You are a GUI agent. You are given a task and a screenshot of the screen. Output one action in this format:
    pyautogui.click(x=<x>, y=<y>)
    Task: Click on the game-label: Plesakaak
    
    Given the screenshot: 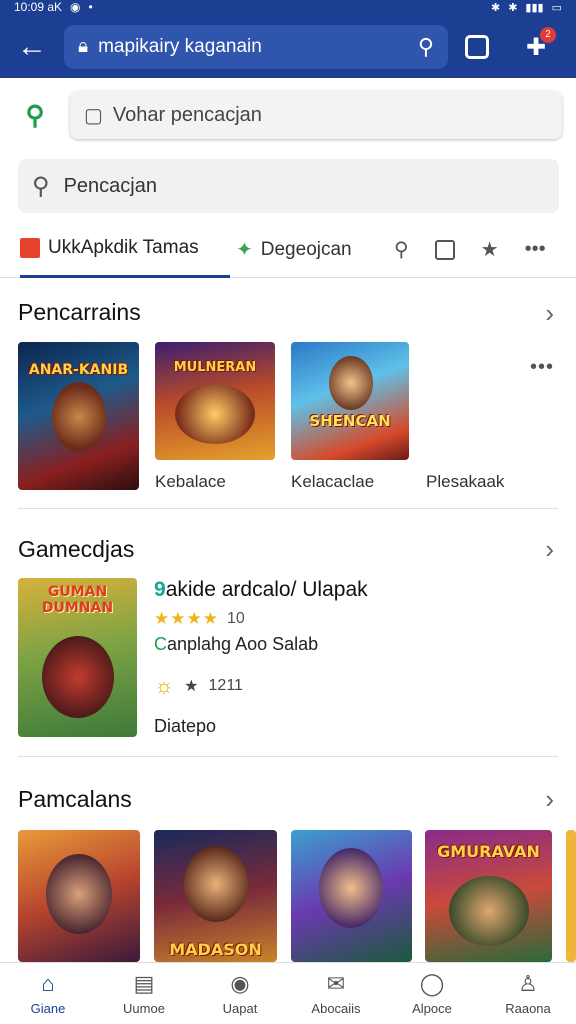 What is the action you would take?
    pyautogui.click(x=465, y=482)
    